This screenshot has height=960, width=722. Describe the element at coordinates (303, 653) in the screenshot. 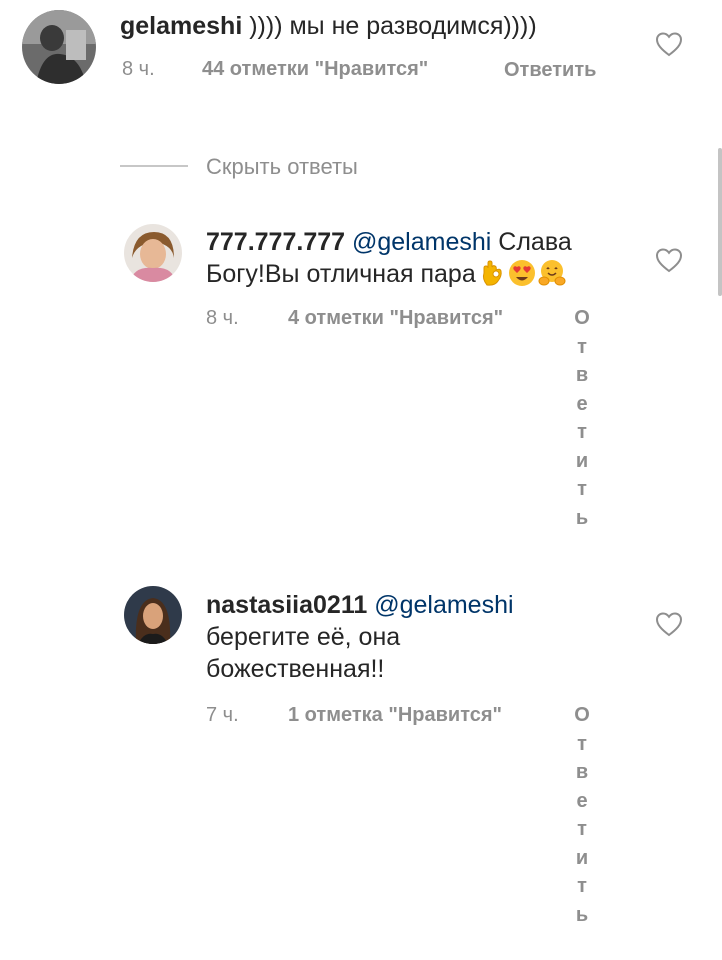

I see `comment-text: берегите её, она божественная!!` at that location.